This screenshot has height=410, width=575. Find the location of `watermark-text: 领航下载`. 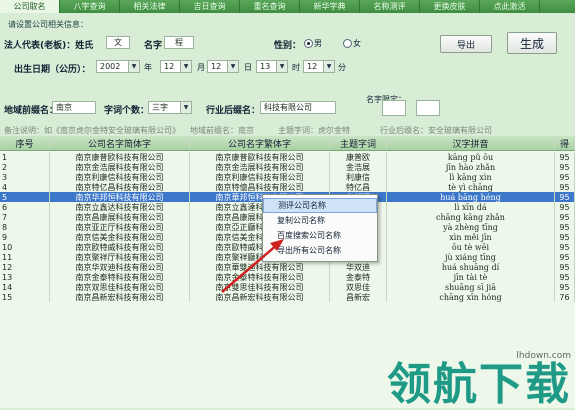

watermark-text: 领航下载 is located at coordinates (479, 384).